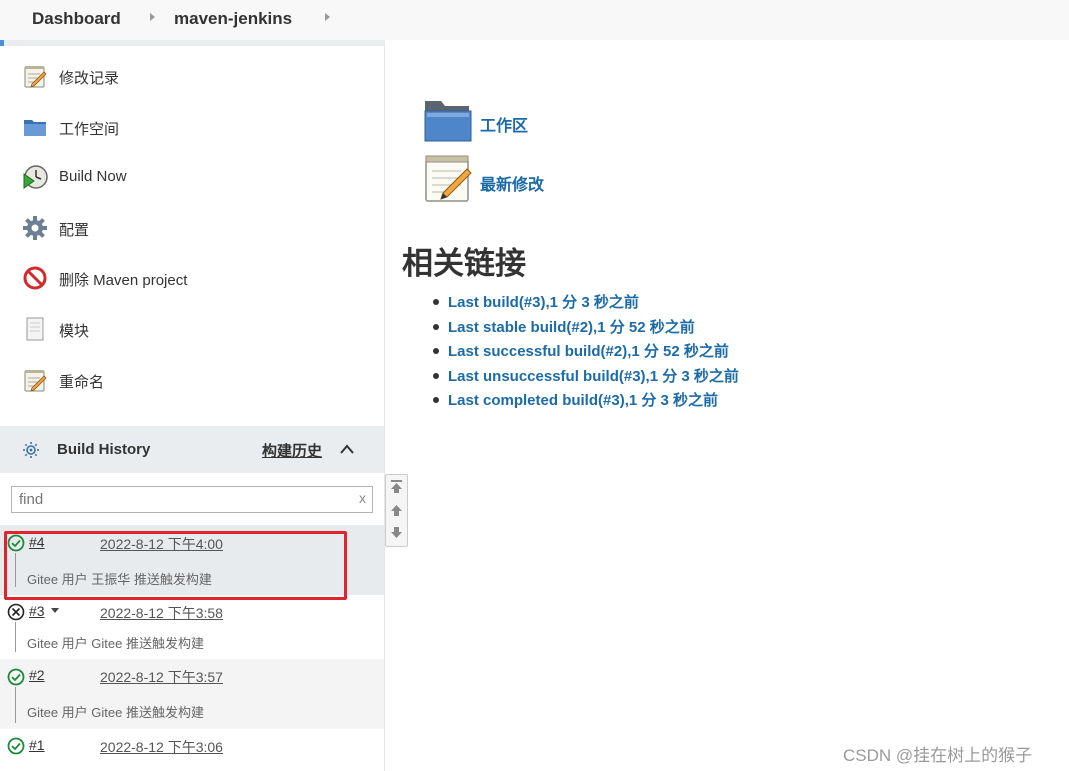 This screenshot has height=771, width=1069. I want to click on history-paging-controls, so click(396, 510).